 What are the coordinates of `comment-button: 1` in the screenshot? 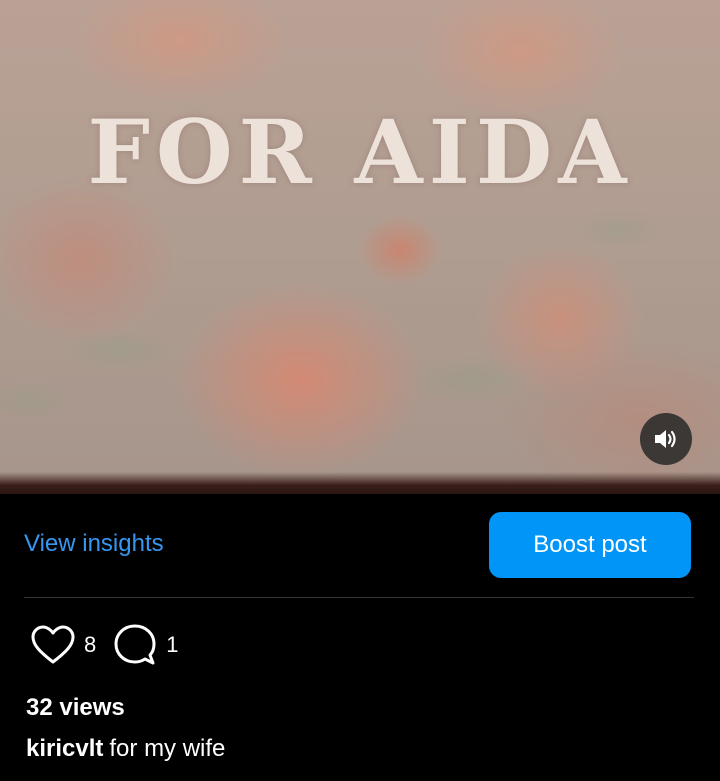 It's located at (145, 645).